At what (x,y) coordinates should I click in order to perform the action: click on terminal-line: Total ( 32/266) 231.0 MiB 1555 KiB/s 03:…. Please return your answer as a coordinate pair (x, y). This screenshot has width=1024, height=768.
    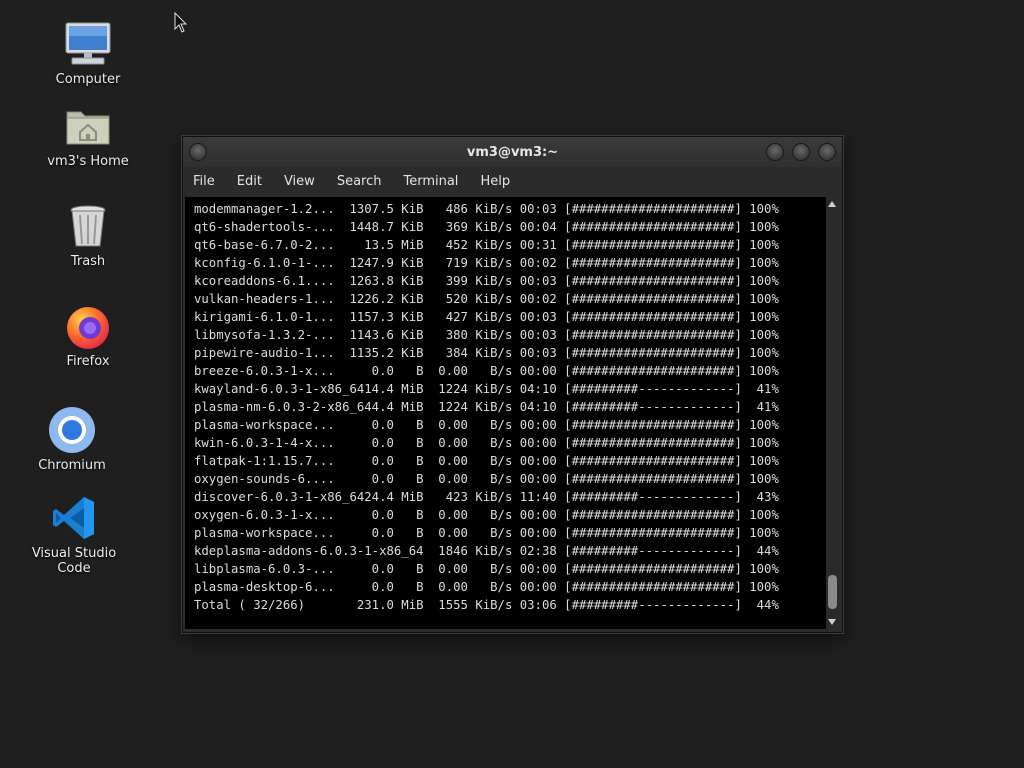
    Looking at the image, I should click on (486, 605).